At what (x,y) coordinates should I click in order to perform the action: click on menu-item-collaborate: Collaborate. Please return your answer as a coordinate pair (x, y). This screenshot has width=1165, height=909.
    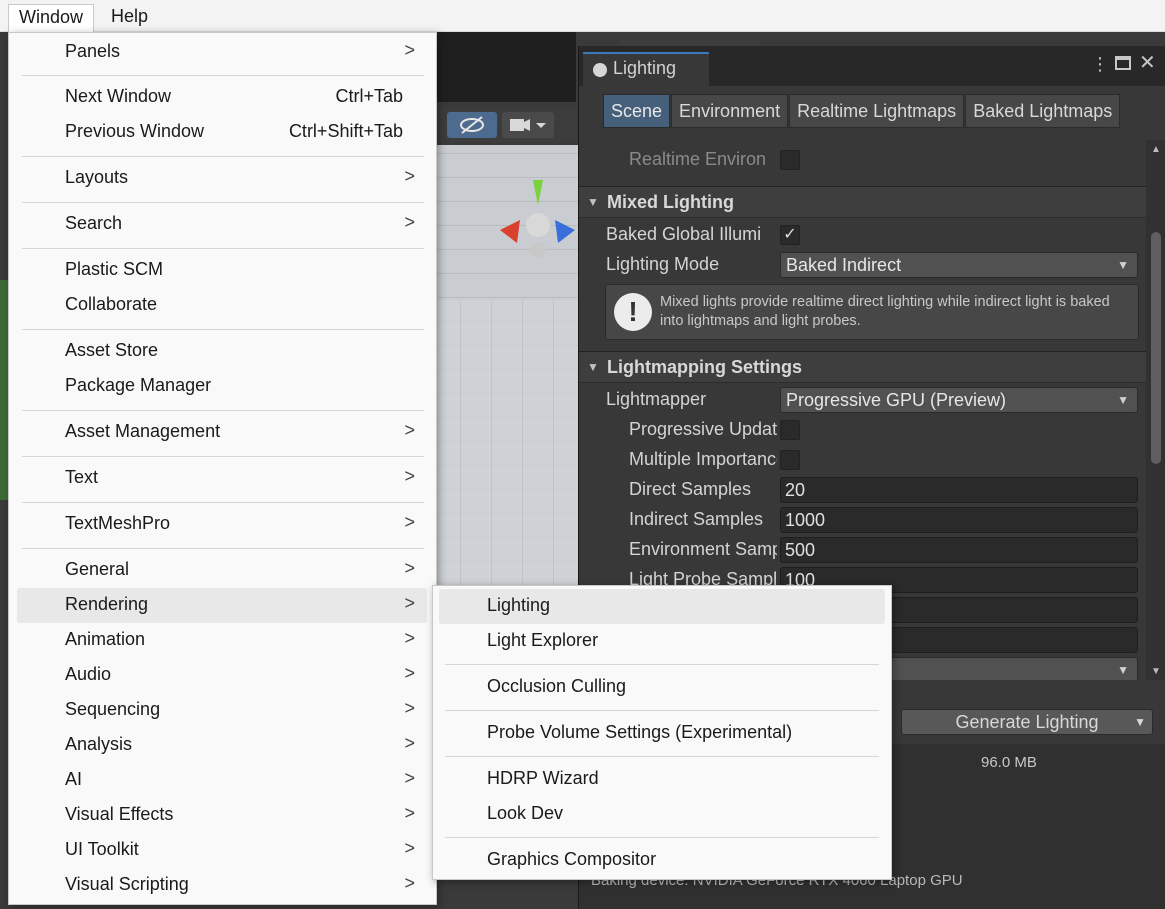
    Looking at the image, I should click on (222, 305).